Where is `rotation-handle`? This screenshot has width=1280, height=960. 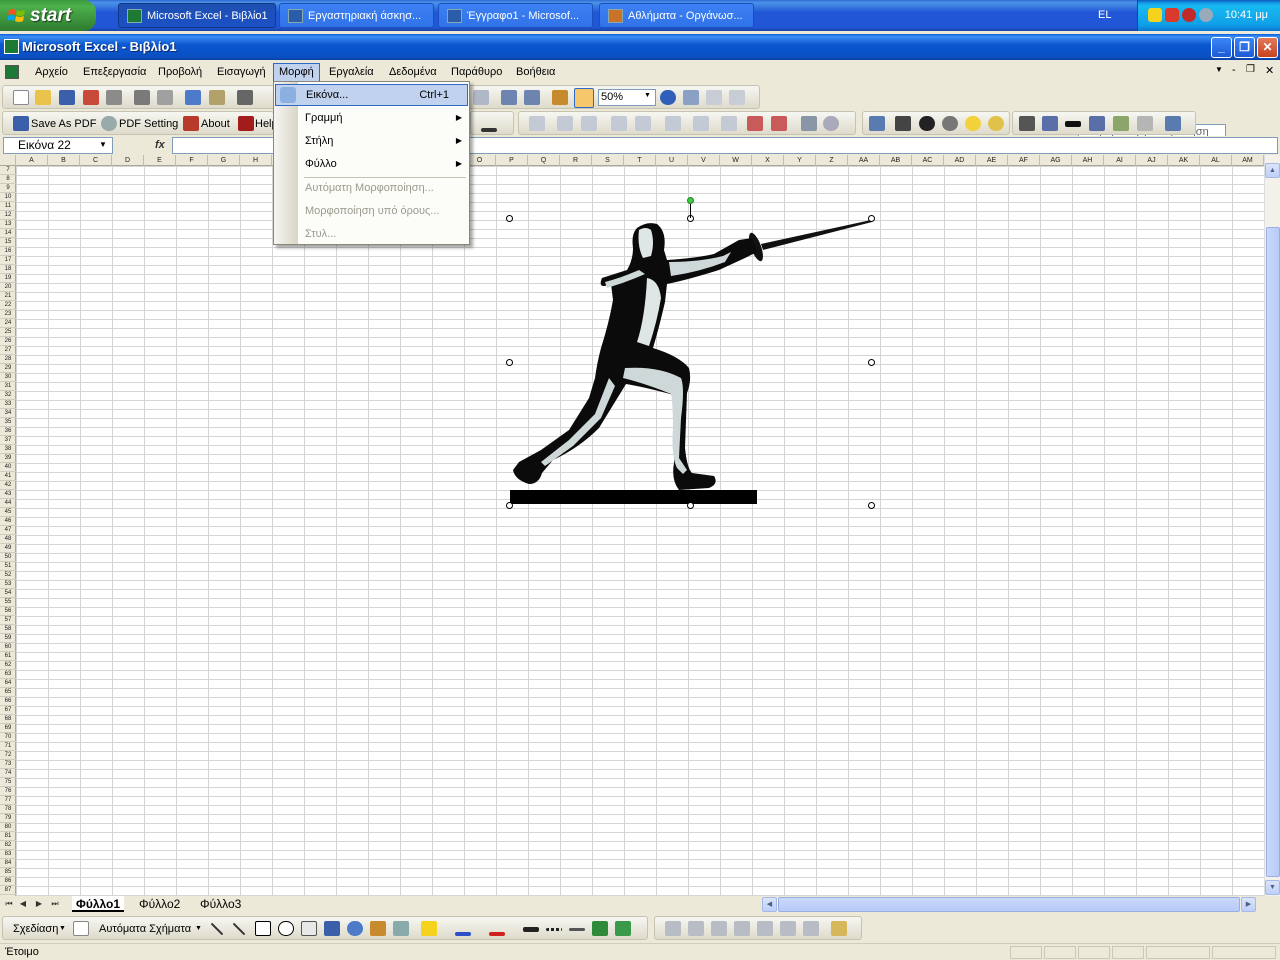 rotation-handle is located at coordinates (690, 200).